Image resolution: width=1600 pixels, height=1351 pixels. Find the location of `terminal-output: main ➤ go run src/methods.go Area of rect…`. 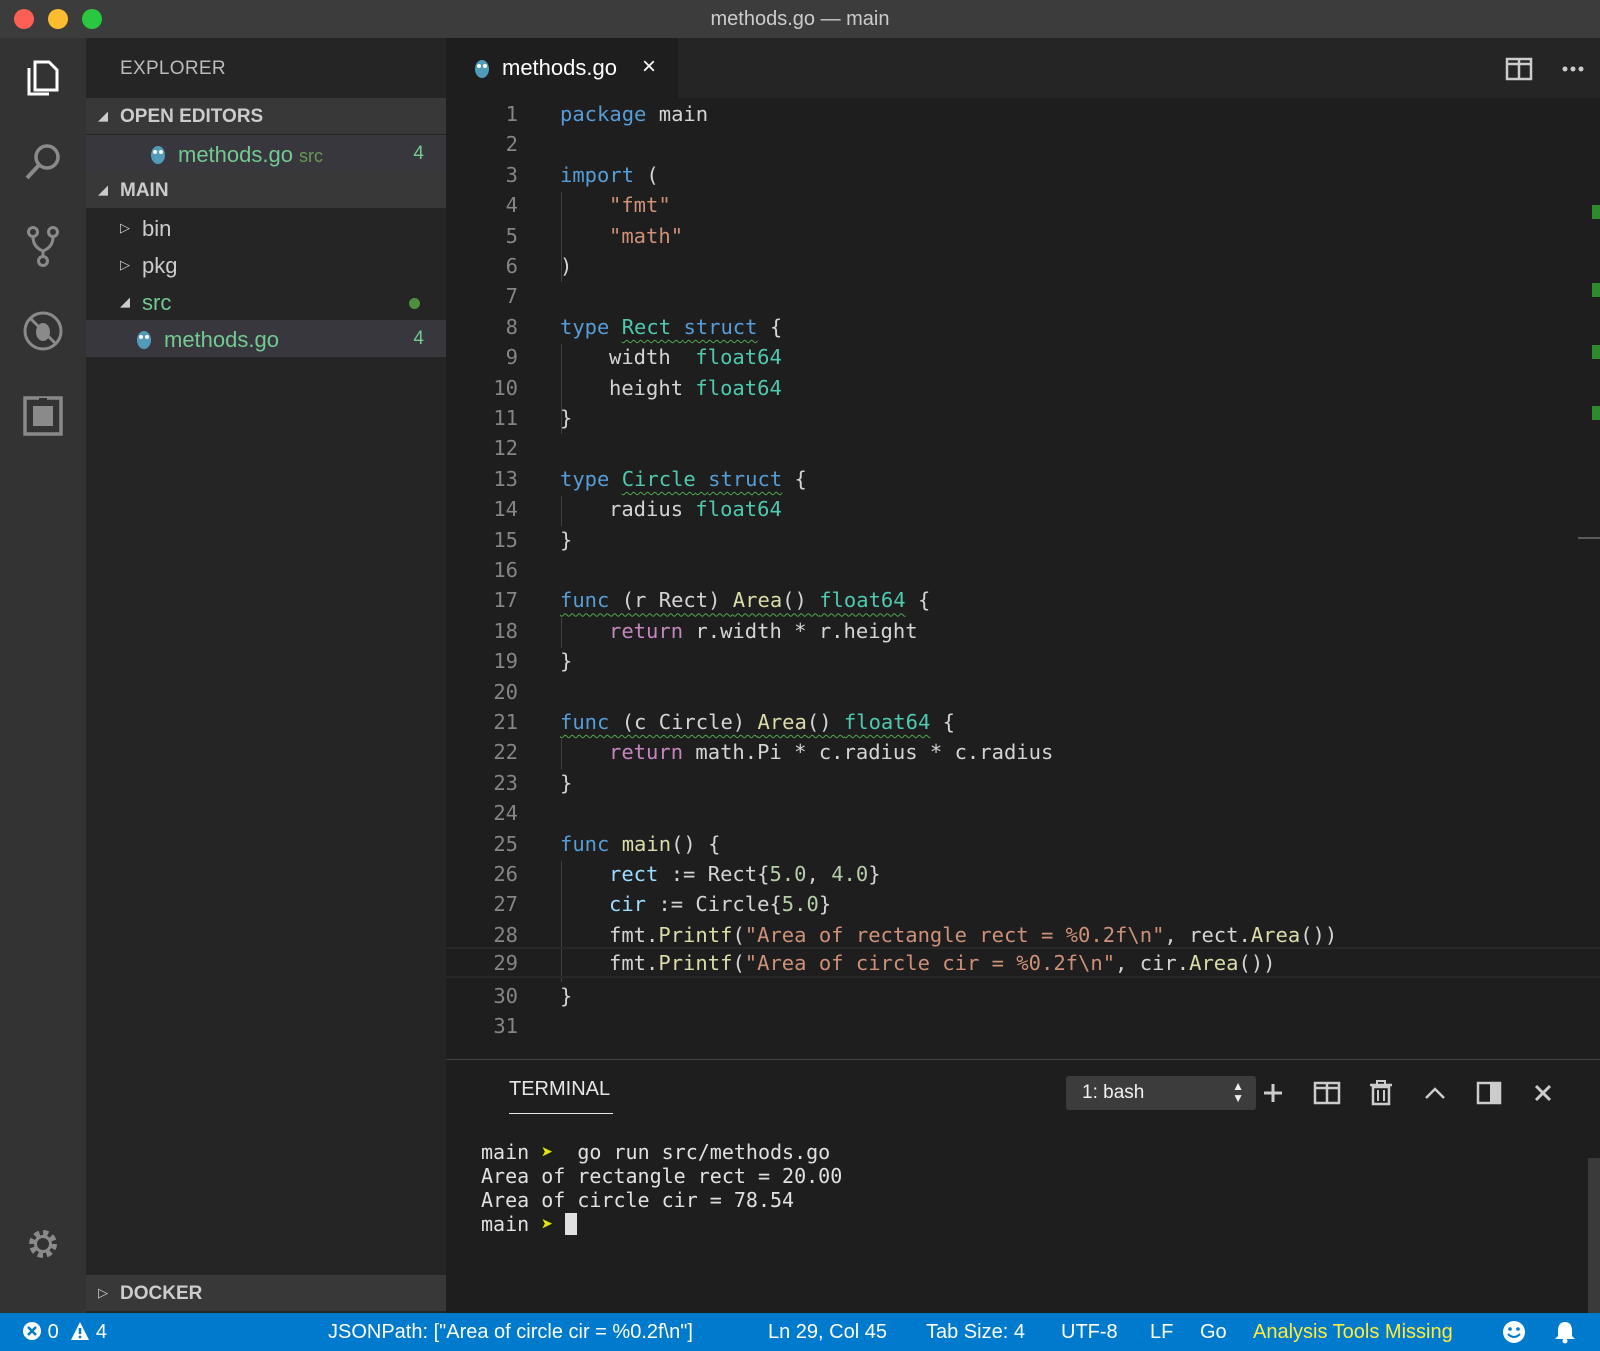

terminal-output: main ➤ go run src/methods.go Area of rect… is located at coordinates (661, 1188).